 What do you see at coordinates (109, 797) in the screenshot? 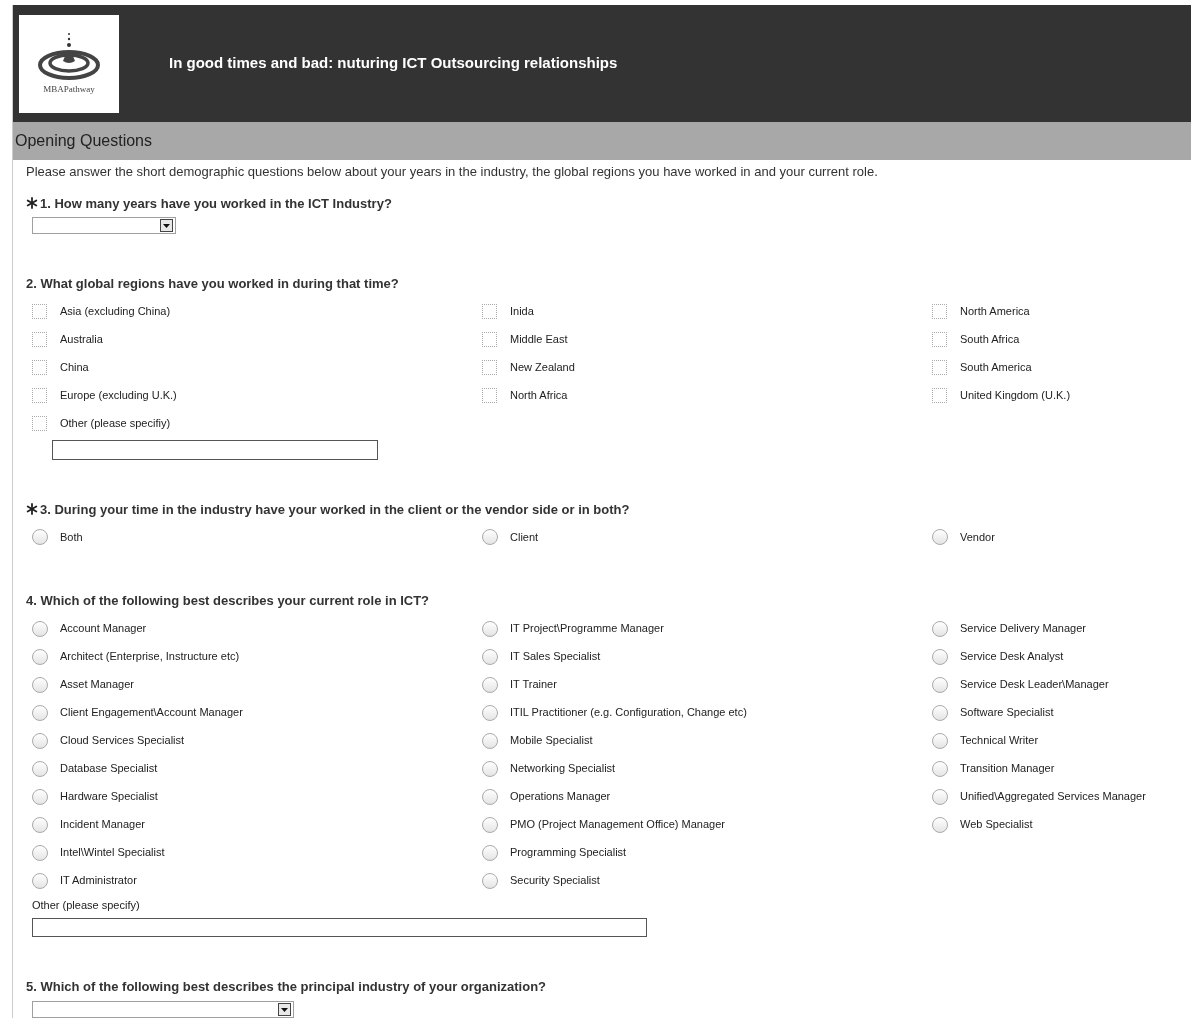
I see `option-label: Hardware Specialist` at bounding box center [109, 797].